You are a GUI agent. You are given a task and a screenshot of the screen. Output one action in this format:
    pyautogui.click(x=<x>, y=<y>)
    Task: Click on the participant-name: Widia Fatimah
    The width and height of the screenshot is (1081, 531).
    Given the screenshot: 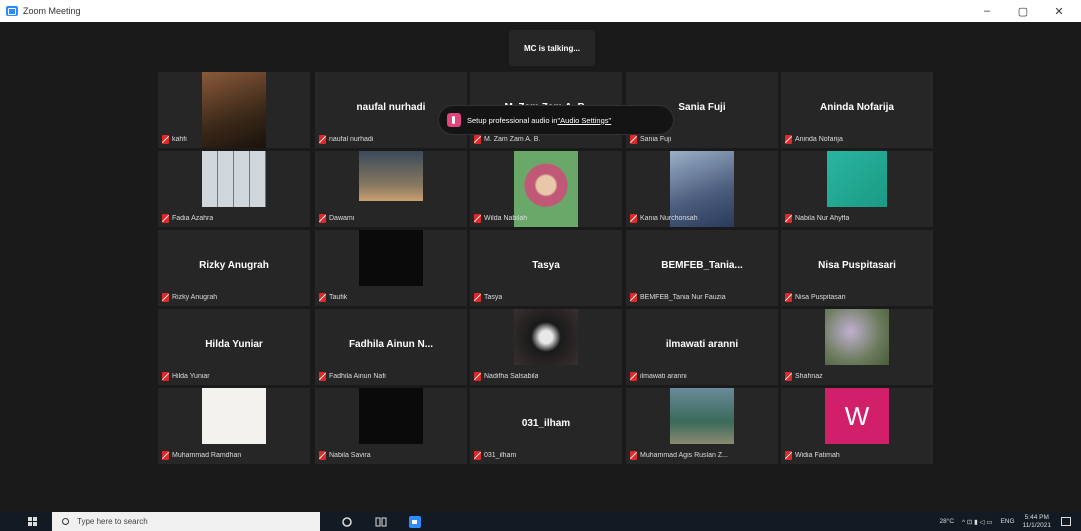 What is the action you would take?
    pyautogui.click(x=817, y=455)
    